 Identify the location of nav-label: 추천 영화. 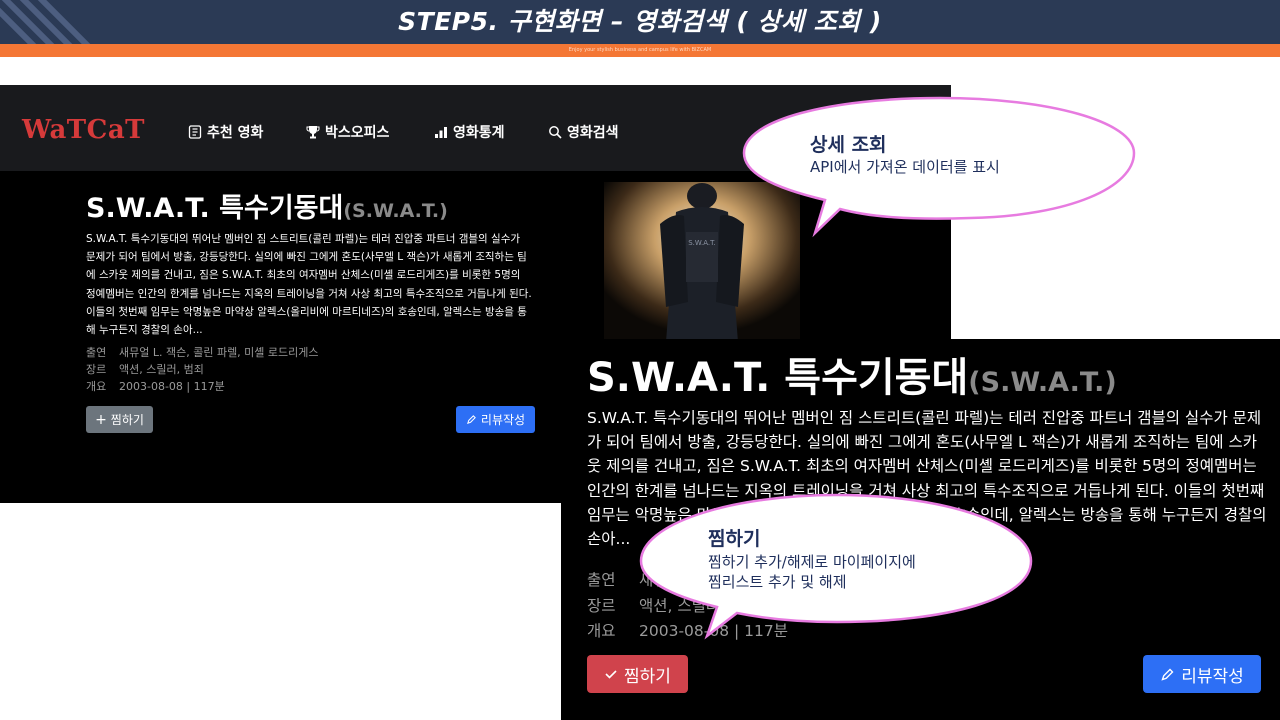
(235, 133).